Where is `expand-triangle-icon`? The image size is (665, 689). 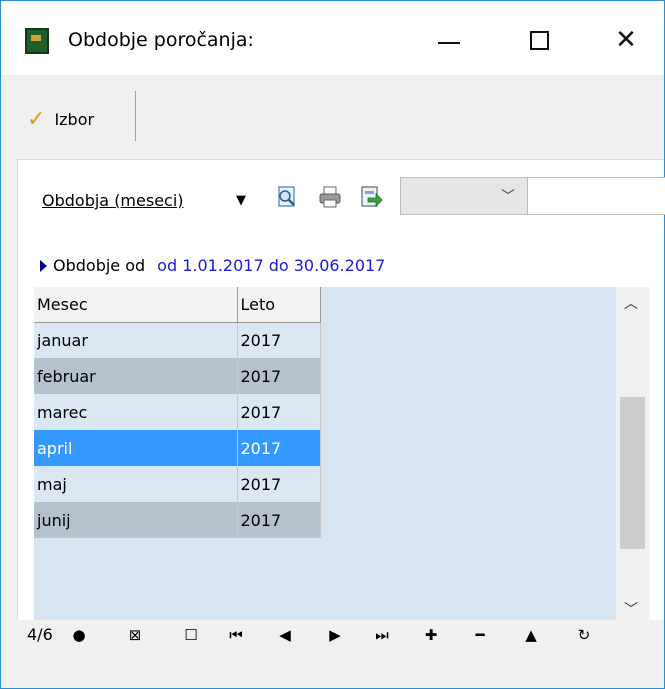
expand-triangle-icon is located at coordinates (43, 265).